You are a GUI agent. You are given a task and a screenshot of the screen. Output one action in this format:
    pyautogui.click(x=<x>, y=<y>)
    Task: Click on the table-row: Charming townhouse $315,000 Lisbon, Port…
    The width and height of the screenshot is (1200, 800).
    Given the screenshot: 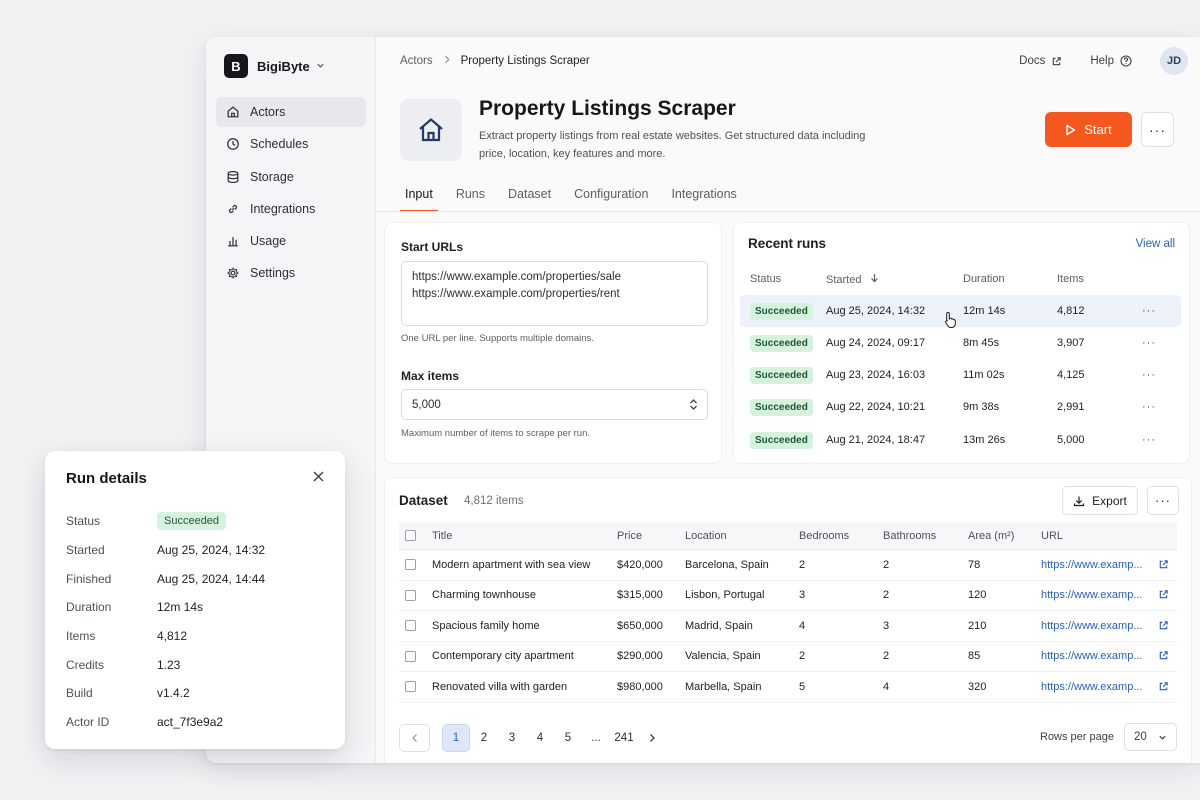 What is the action you would take?
    pyautogui.click(x=788, y=596)
    